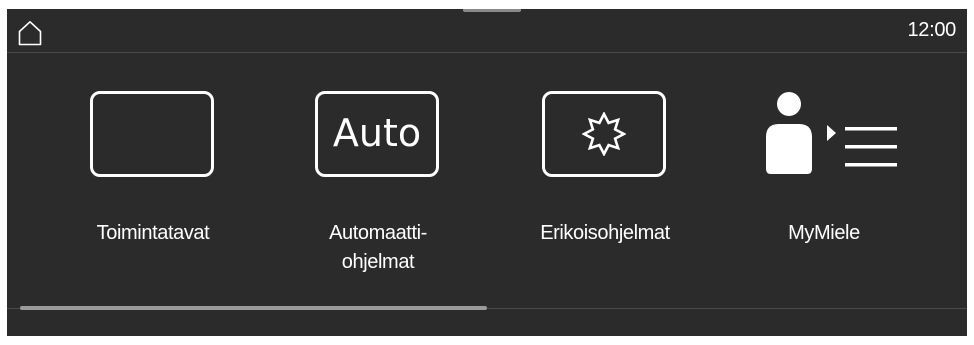 The width and height of the screenshot is (974, 345). I want to click on tile-label: MyMiele, so click(824, 233).